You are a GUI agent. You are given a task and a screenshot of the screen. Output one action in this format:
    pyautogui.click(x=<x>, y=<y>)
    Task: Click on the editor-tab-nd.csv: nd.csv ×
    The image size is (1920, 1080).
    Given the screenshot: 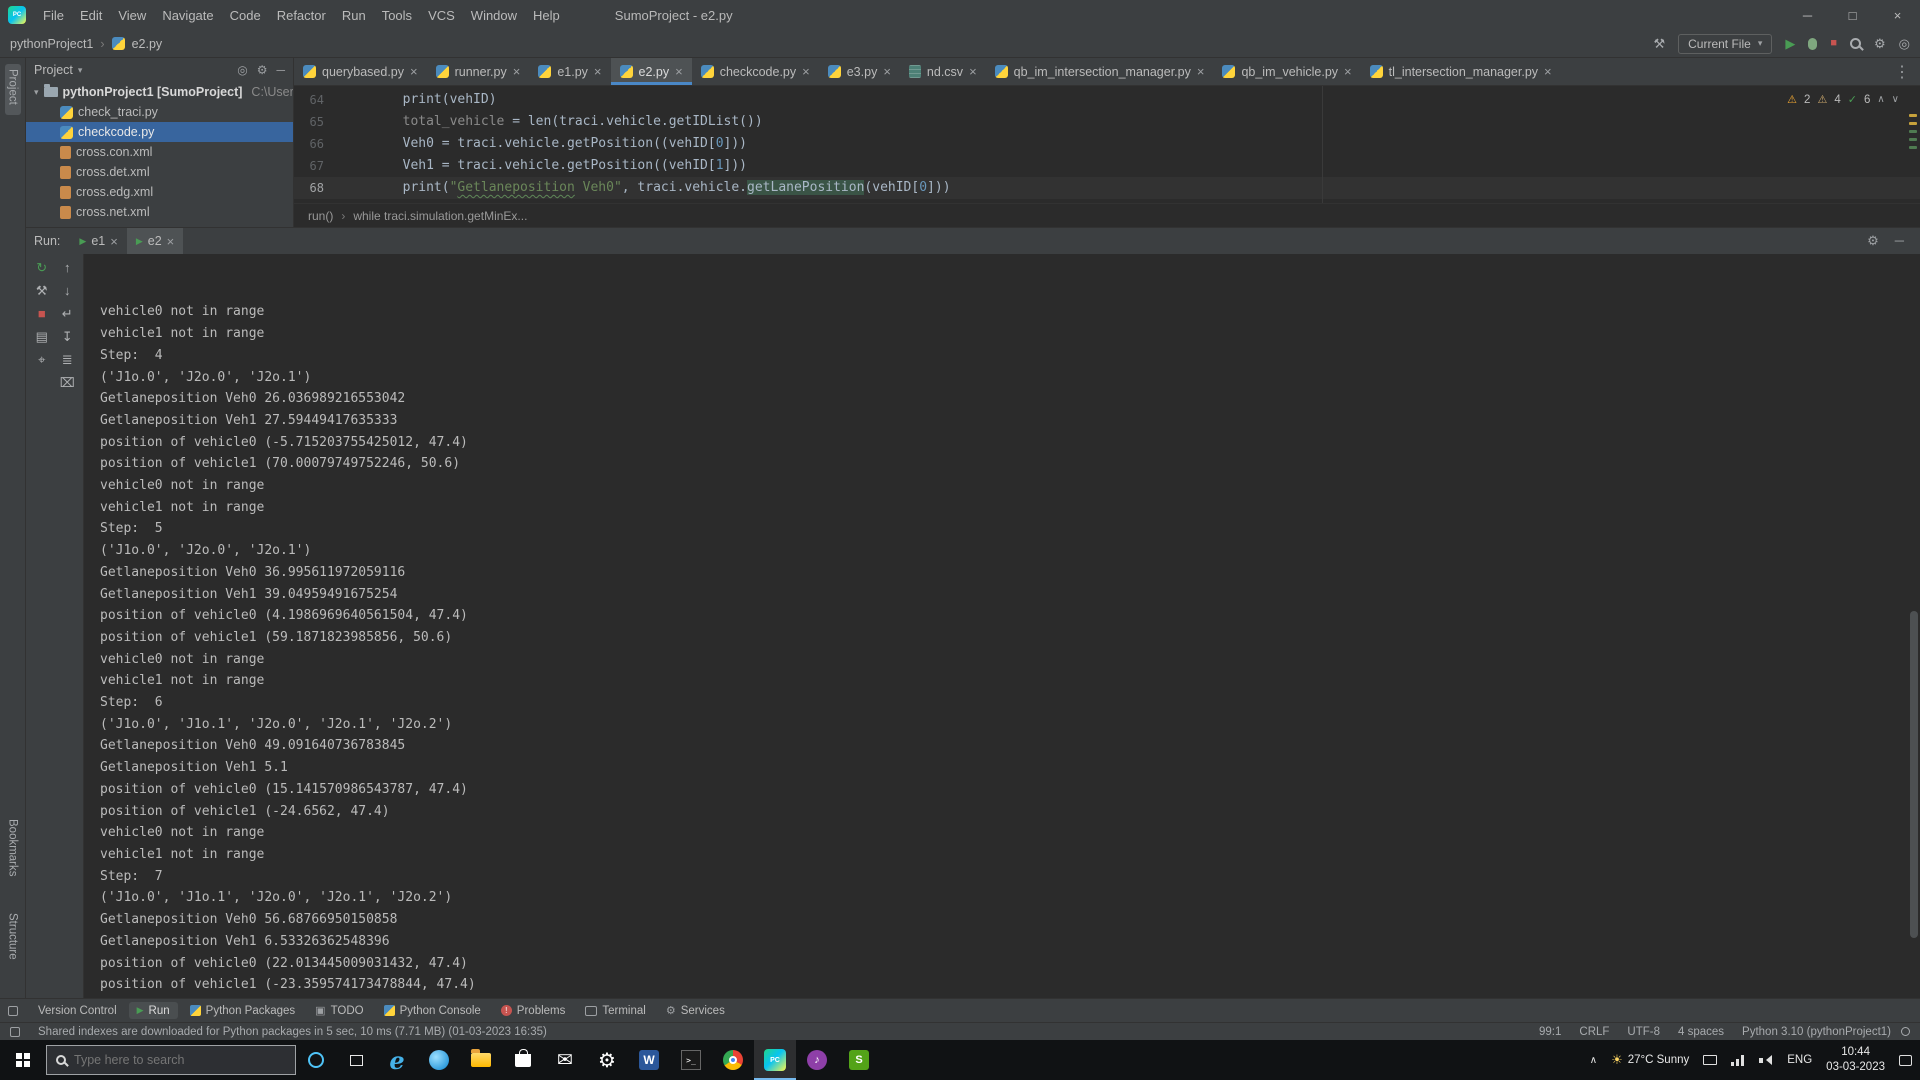 What is the action you would take?
    pyautogui.click(x=943, y=71)
    